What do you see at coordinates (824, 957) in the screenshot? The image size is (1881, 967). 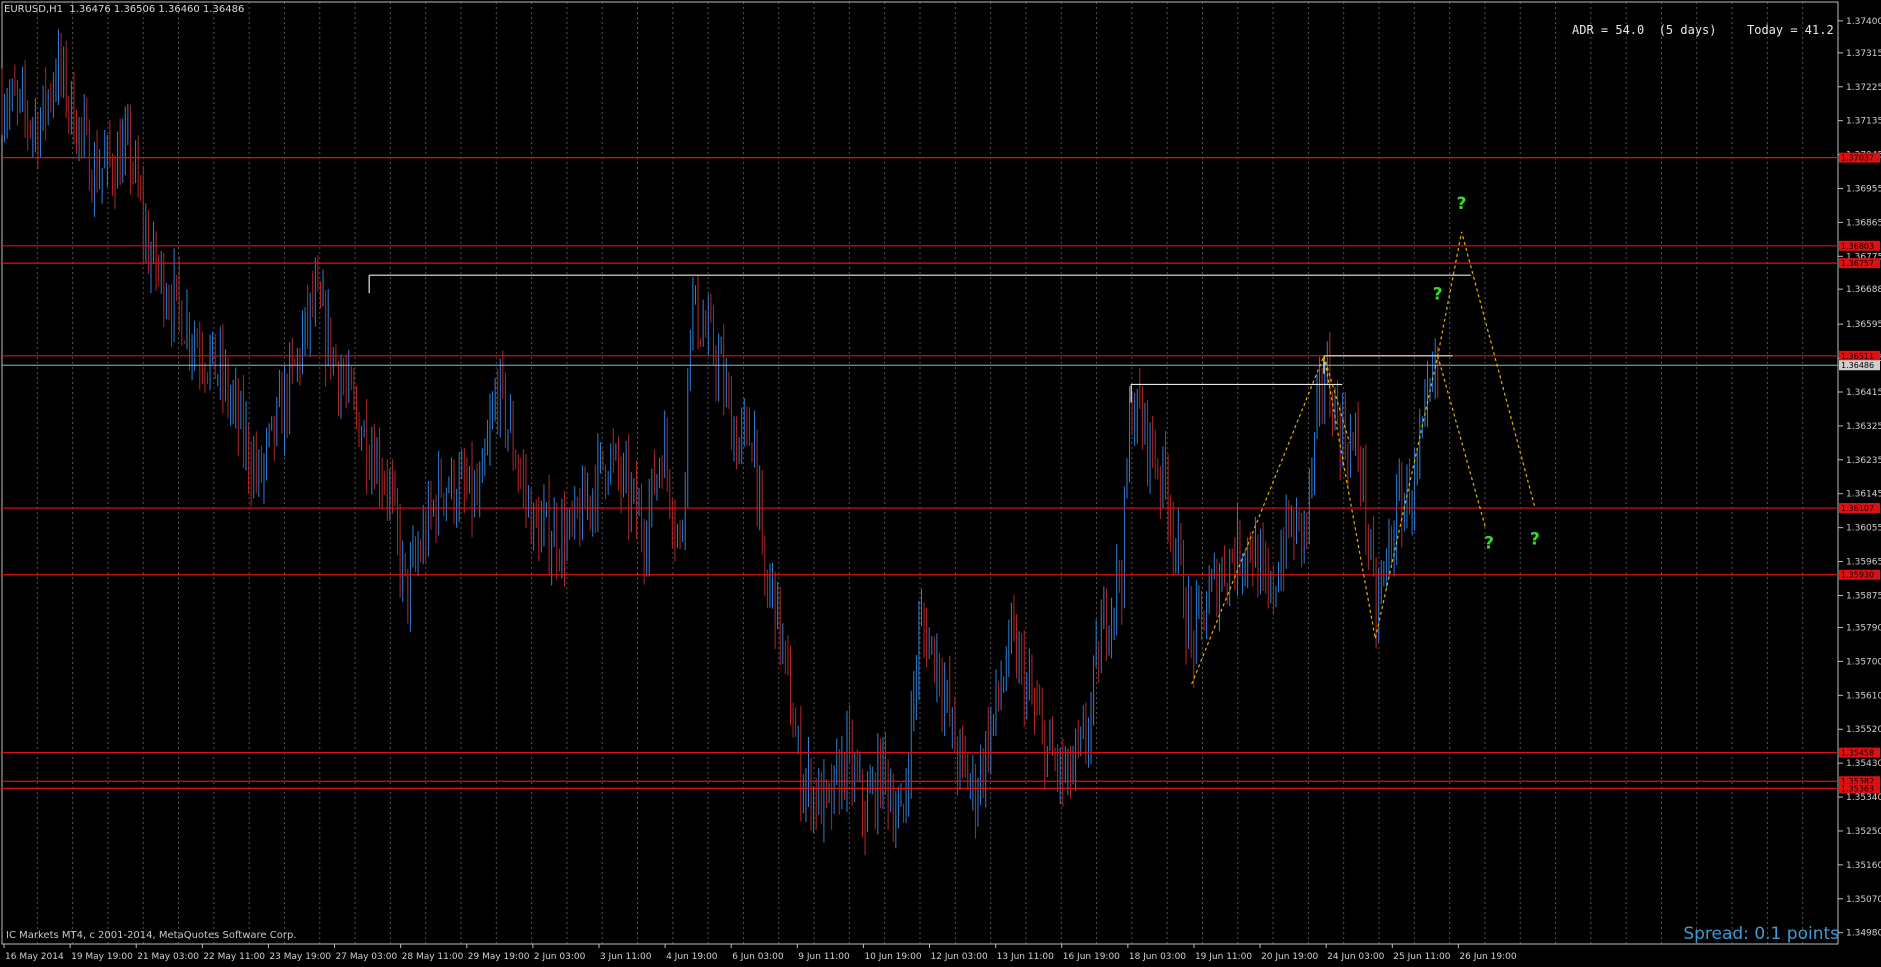 I see `time-tick-label: 9 Jun 11:00` at bounding box center [824, 957].